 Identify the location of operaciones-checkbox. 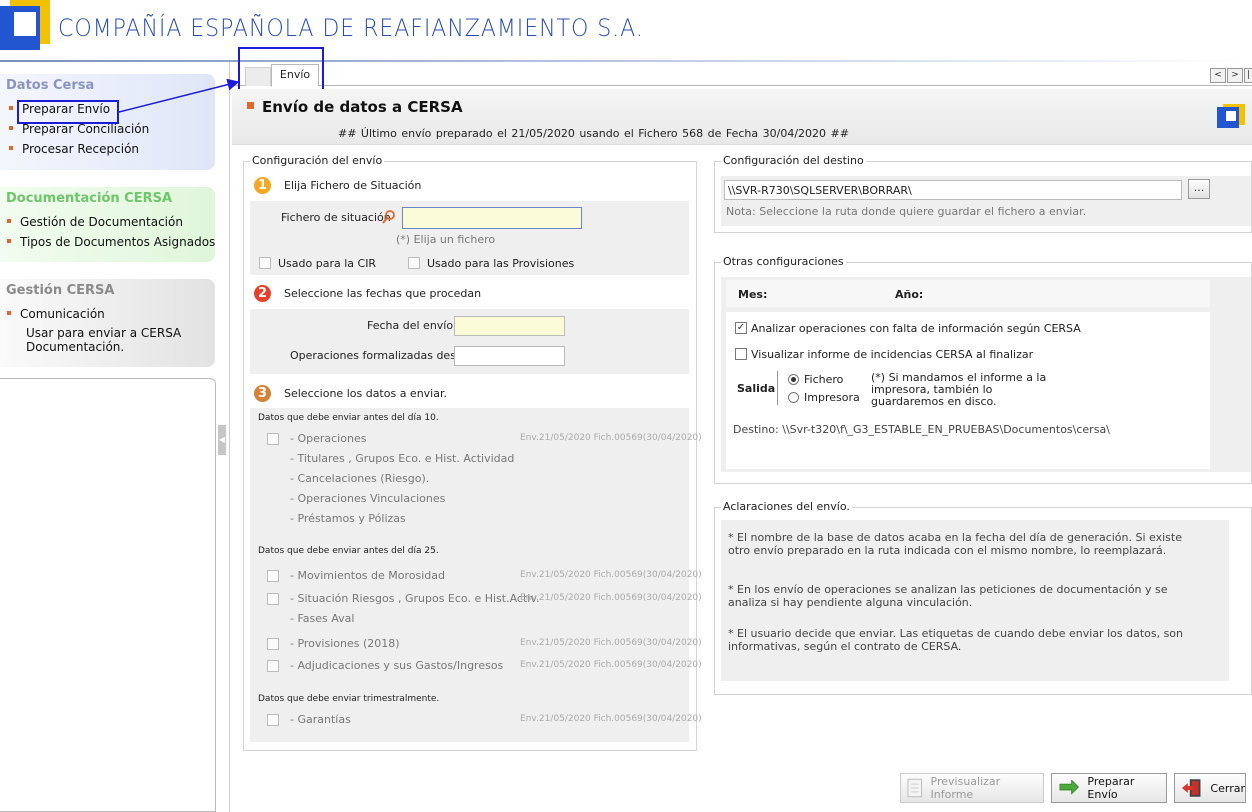
(273, 439).